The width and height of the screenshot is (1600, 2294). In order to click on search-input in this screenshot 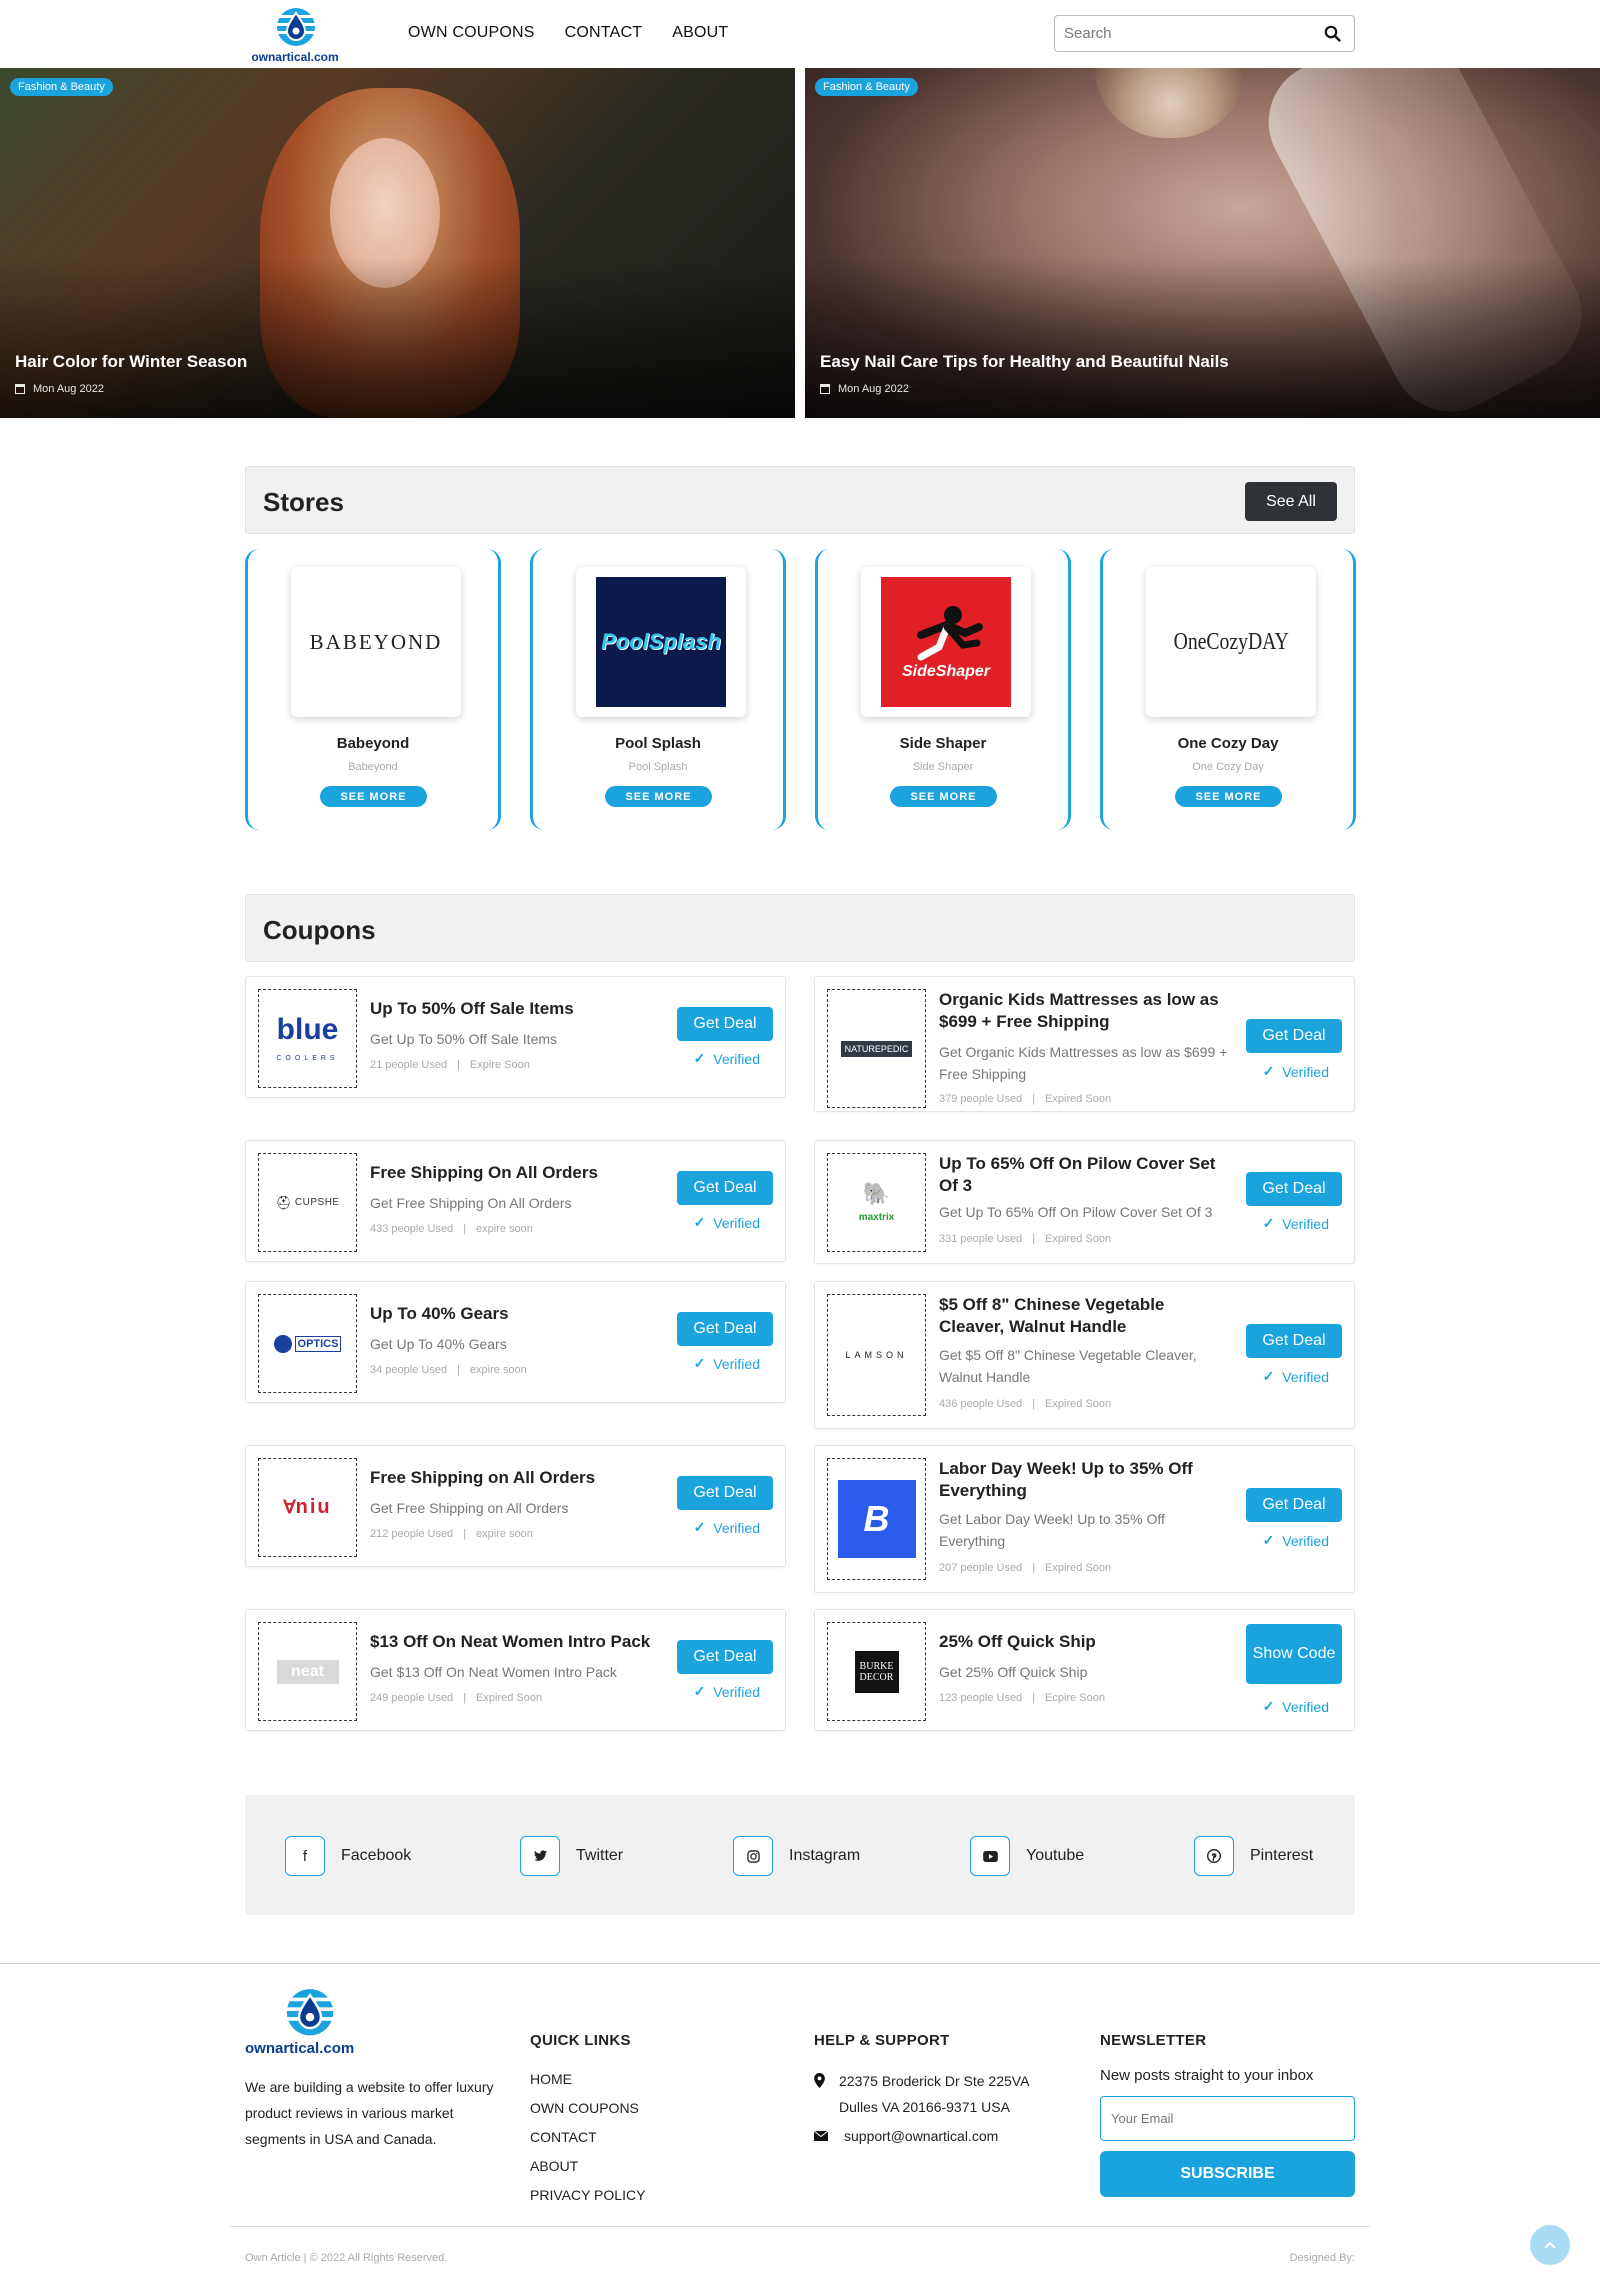, I will do `click(1182, 33)`.